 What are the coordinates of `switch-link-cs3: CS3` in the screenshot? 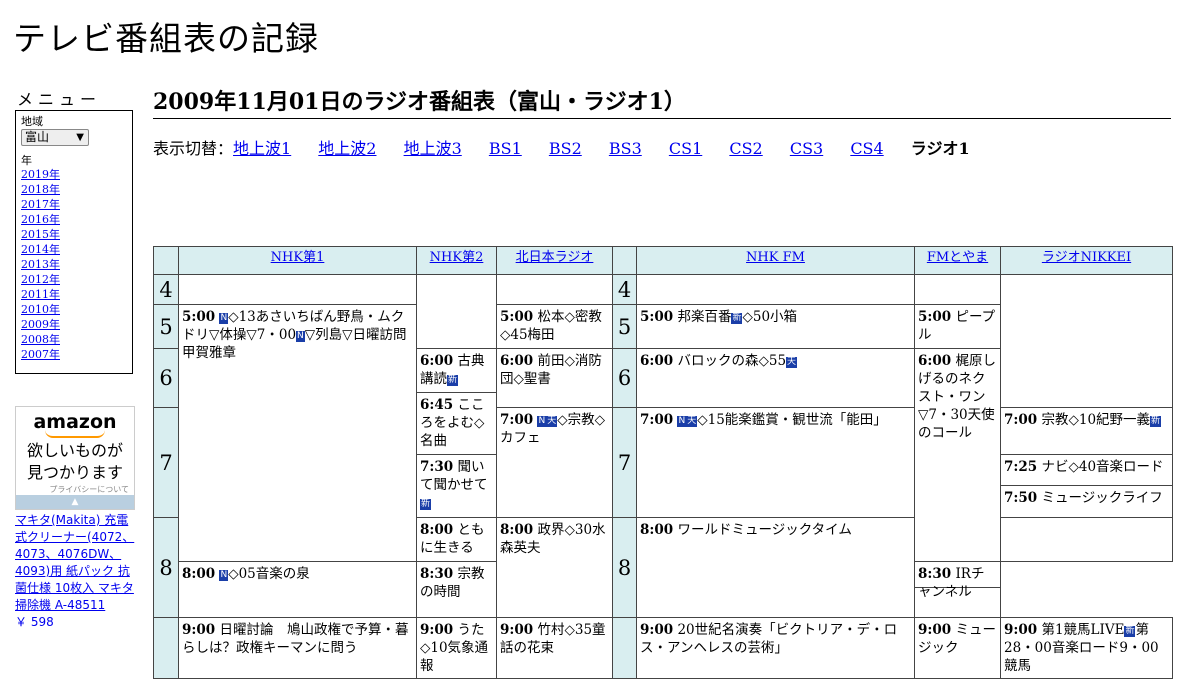 It's located at (806, 148).